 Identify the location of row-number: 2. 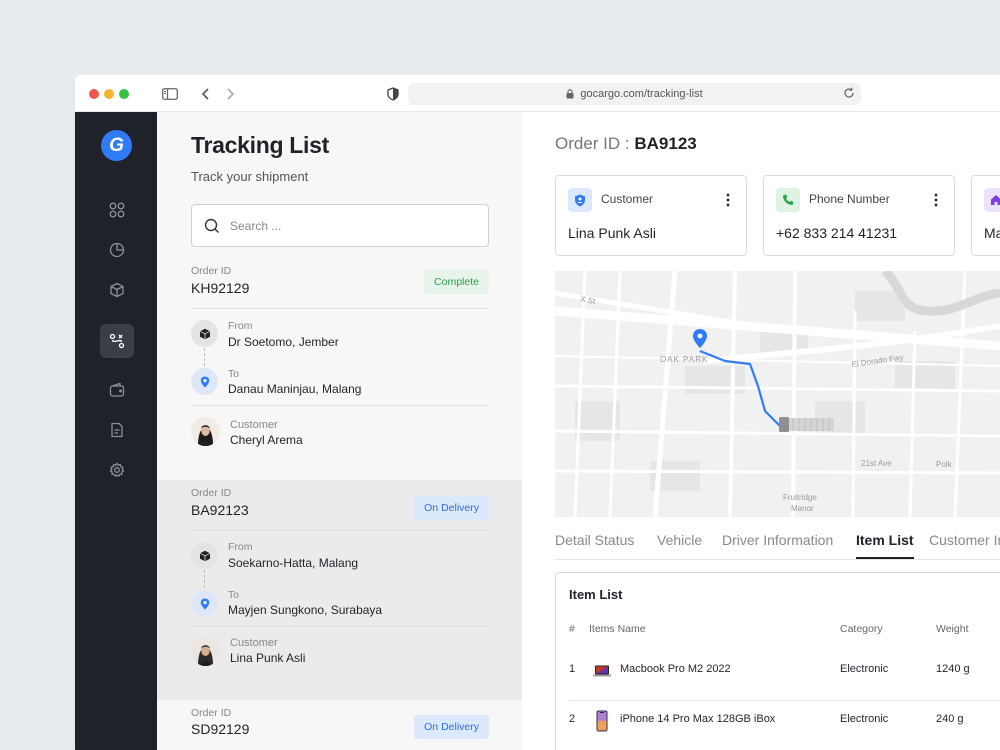
(572, 719).